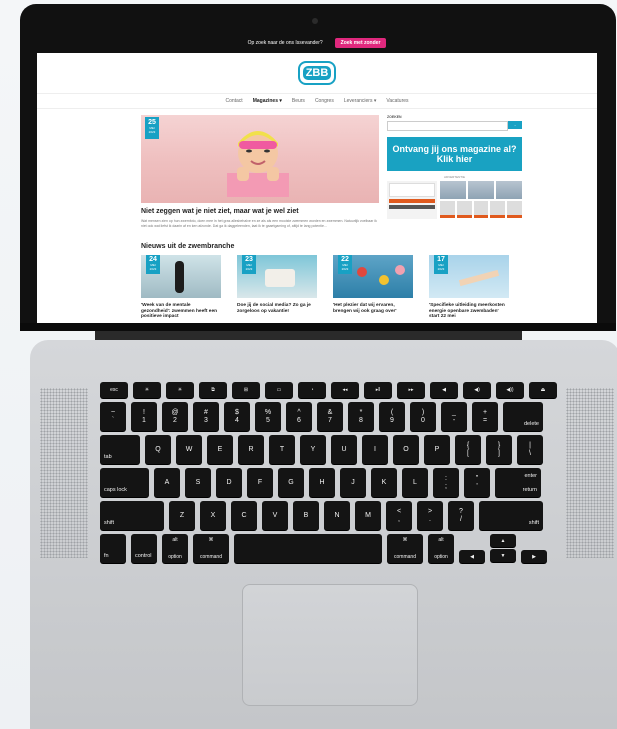  I want to click on key-backslash: | \, so click(530, 449).